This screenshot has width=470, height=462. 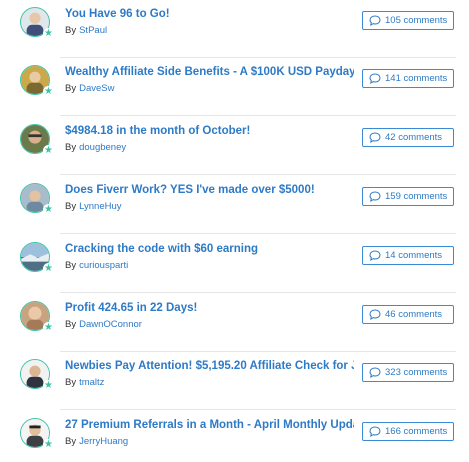 I want to click on post-byline: By DawnOConnor, so click(x=103, y=324).